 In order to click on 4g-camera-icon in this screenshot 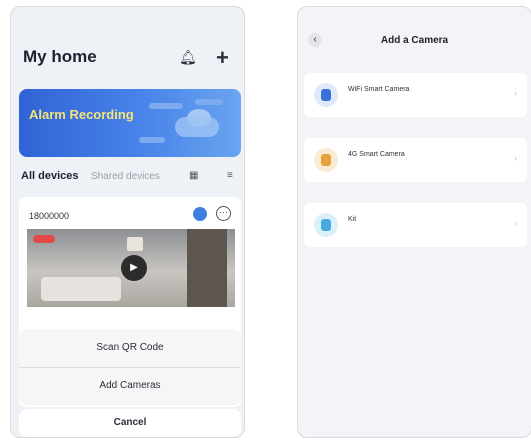, I will do `click(326, 160)`.